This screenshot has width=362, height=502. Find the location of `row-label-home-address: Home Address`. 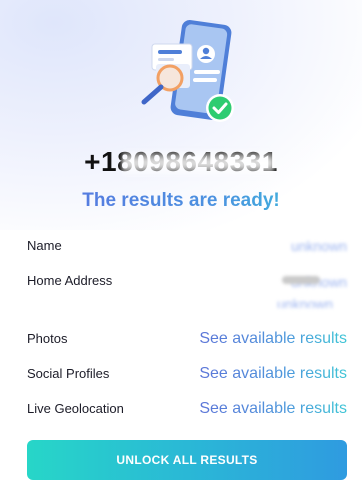

row-label-home-address: Home Address is located at coordinates (70, 280).